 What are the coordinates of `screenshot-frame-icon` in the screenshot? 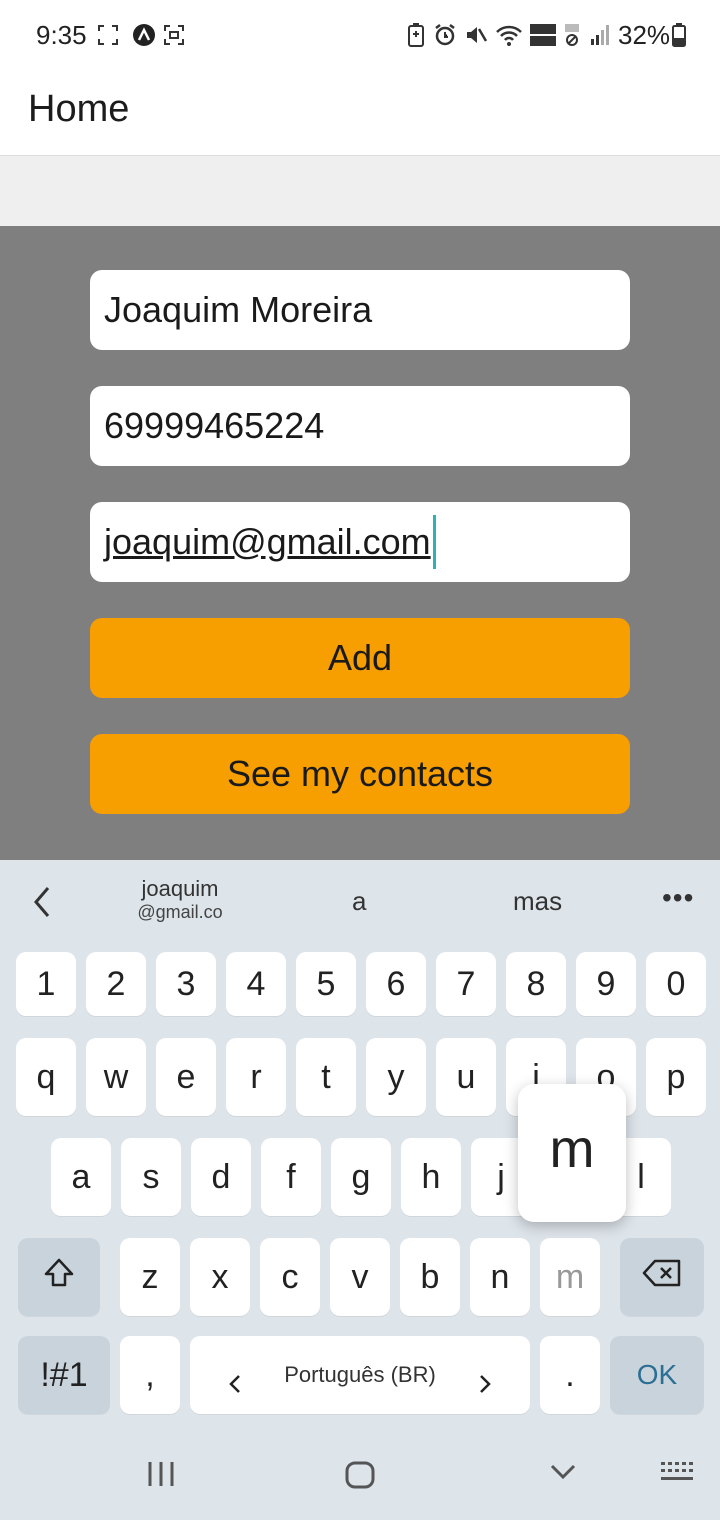 It's located at (108, 35).